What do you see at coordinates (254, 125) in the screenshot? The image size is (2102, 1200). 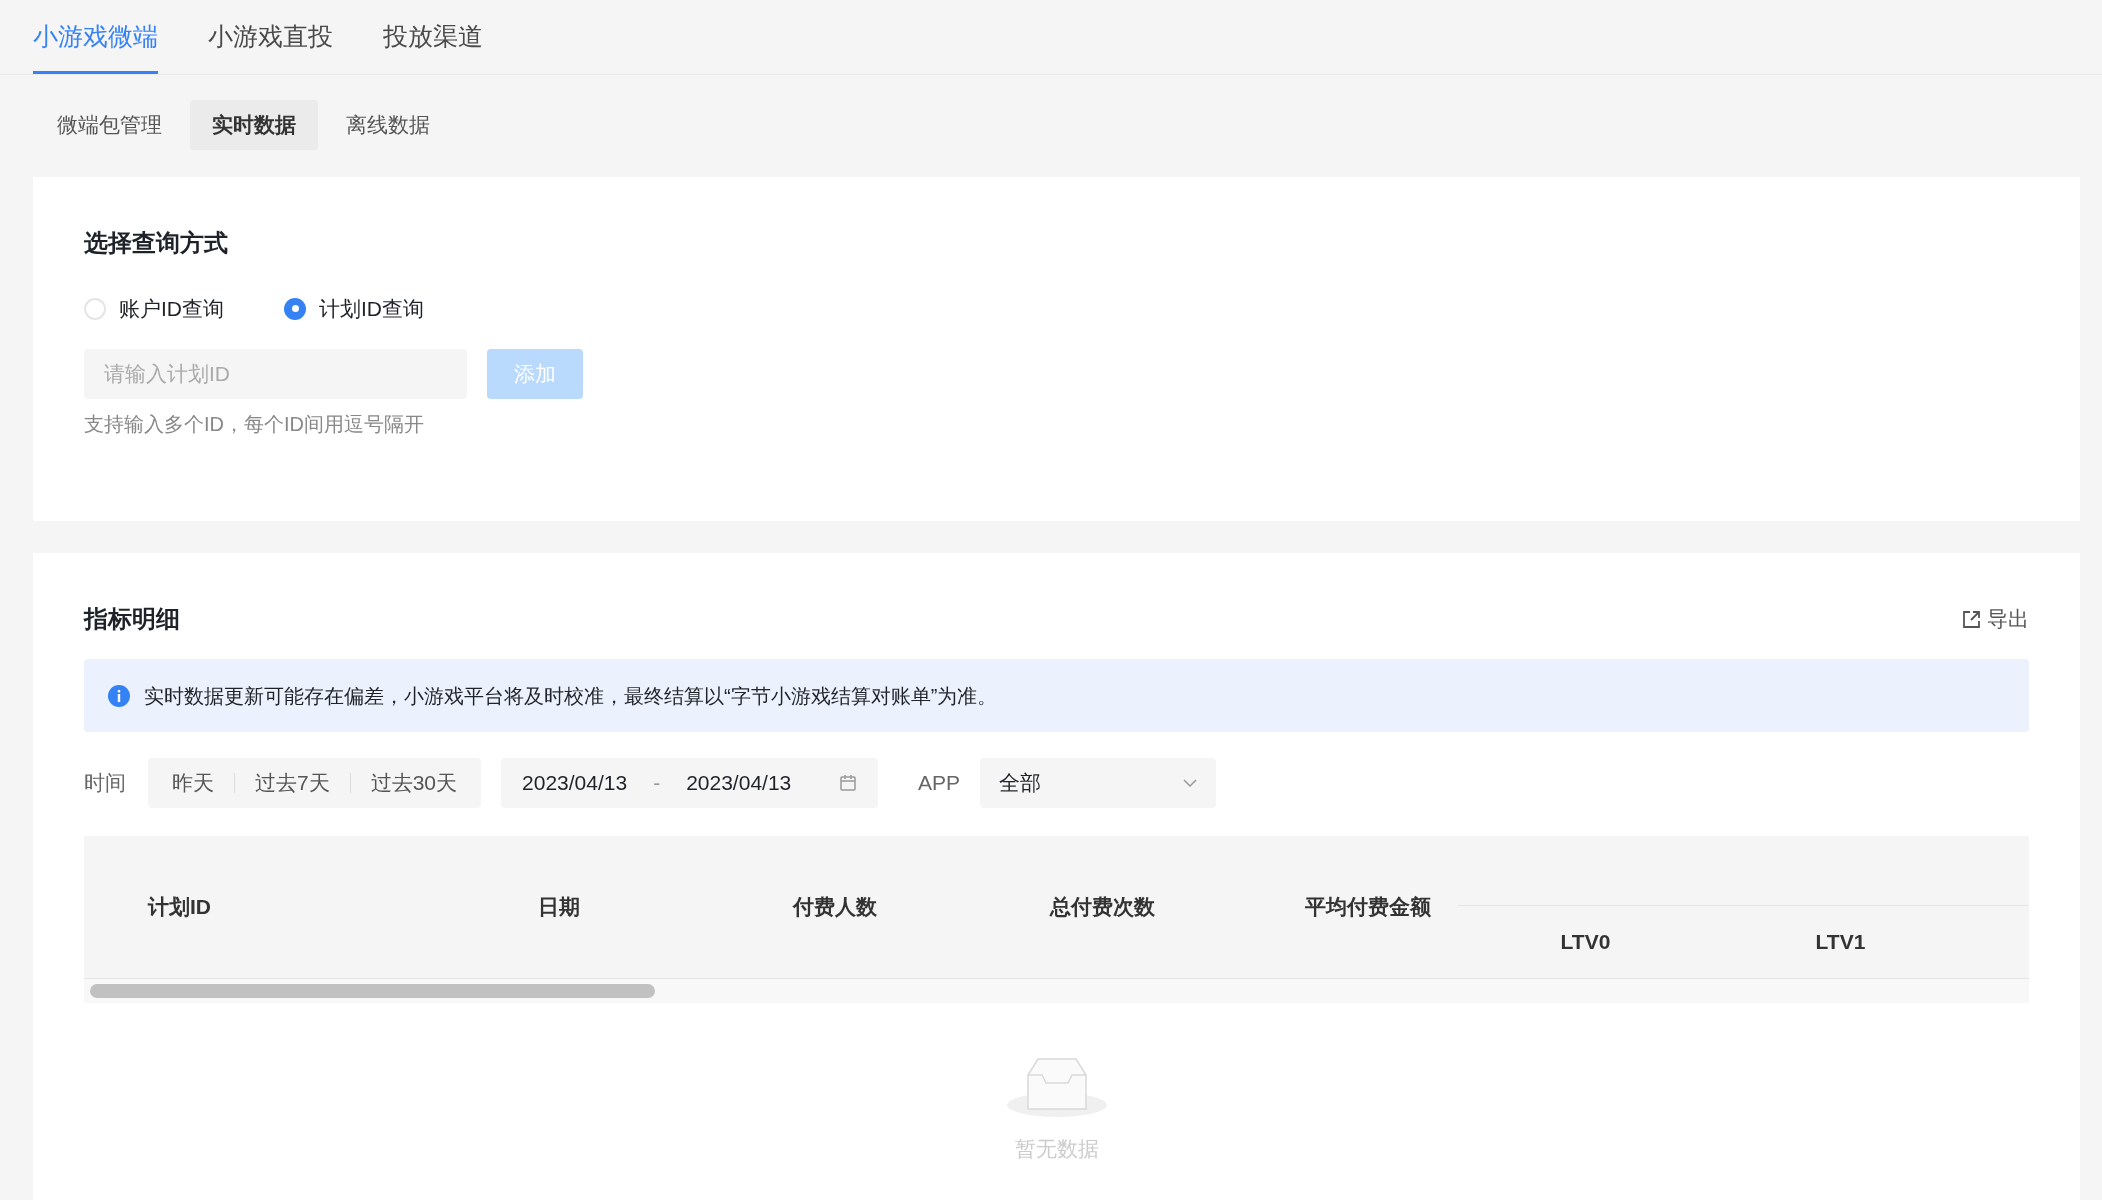 I see `sub-tab: 实时数据` at bounding box center [254, 125].